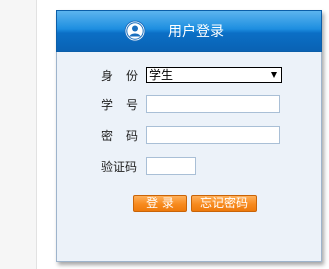 The width and height of the screenshot is (329, 269). What do you see at coordinates (126, 75) in the screenshot?
I see `identity-label: 身份` at bounding box center [126, 75].